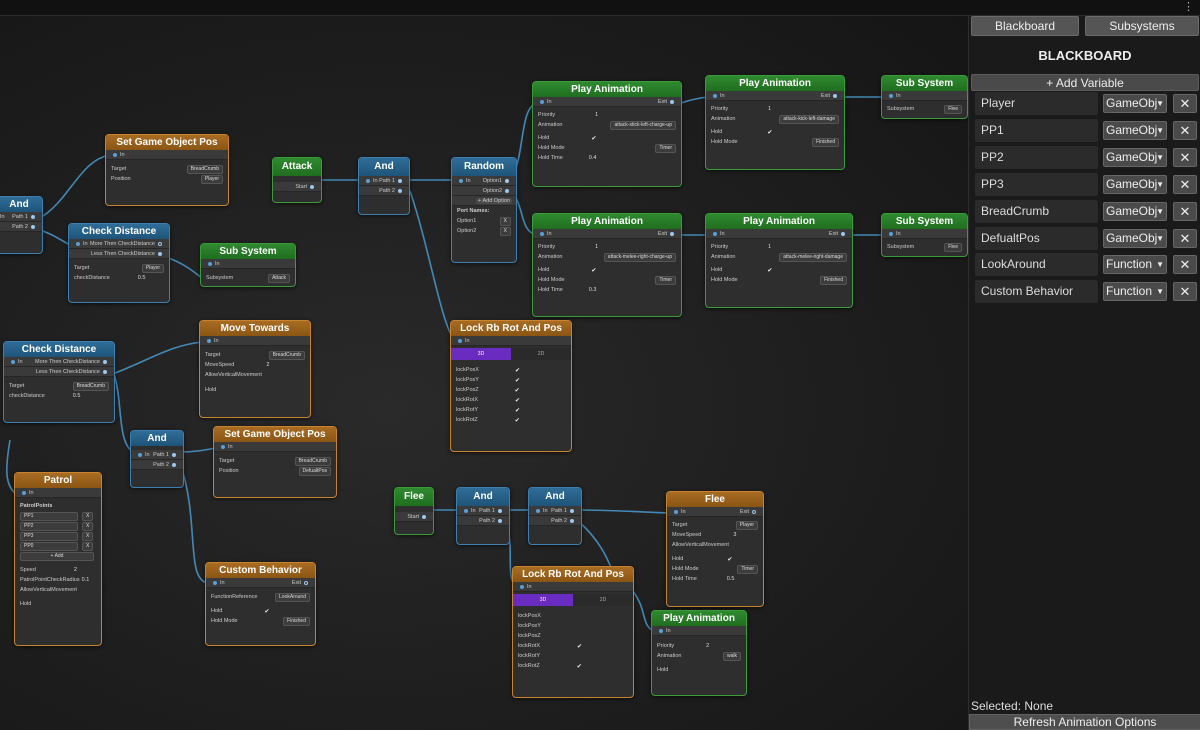 The height and width of the screenshot is (730, 1200). I want to click on speed-input: 2, so click(75, 570).